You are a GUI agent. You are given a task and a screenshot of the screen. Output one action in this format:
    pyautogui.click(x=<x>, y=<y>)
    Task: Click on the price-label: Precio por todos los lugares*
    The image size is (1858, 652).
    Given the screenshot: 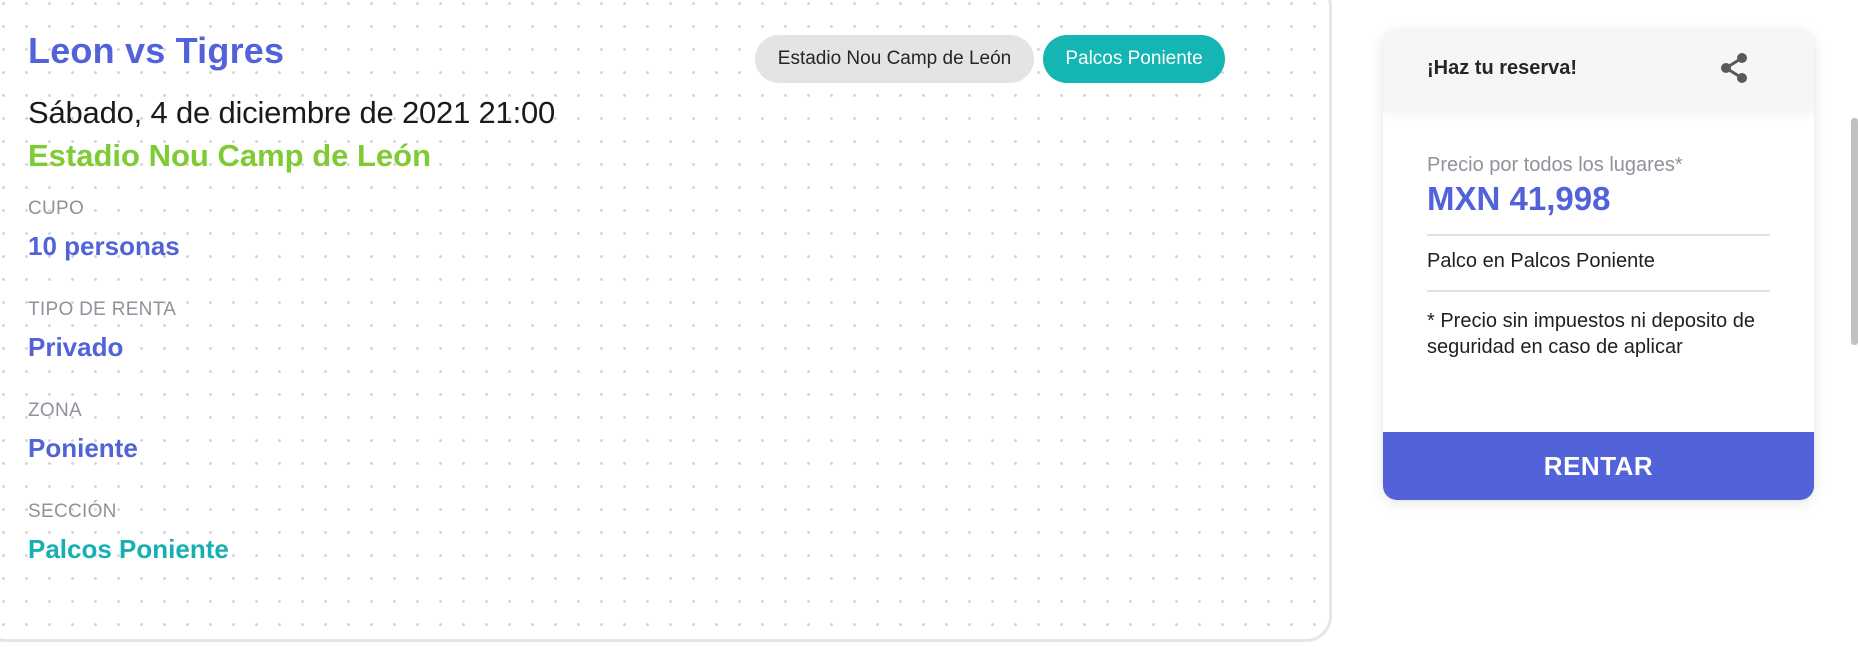 What is the action you would take?
    pyautogui.click(x=1555, y=165)
    